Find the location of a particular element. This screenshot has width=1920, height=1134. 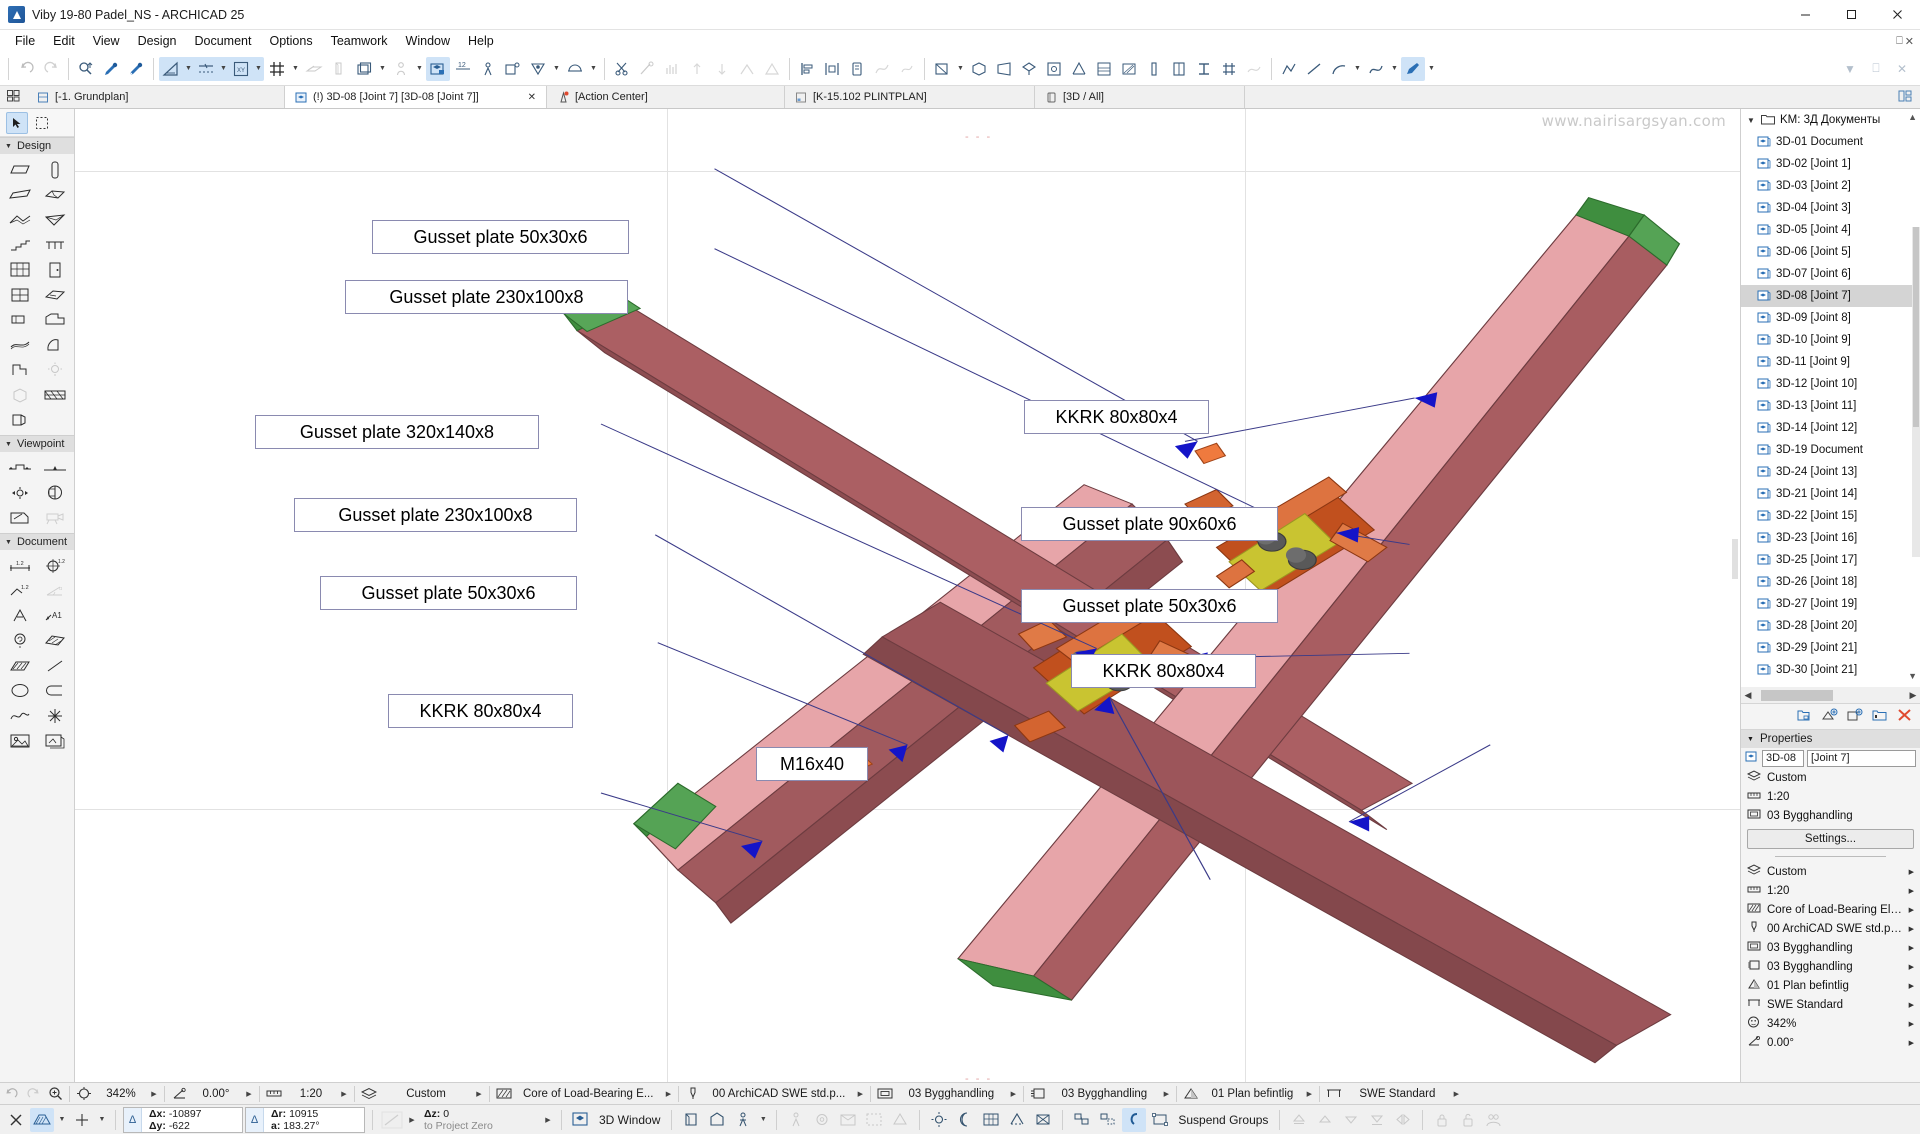

column-tool-icon is located at coordinates (54, 169).